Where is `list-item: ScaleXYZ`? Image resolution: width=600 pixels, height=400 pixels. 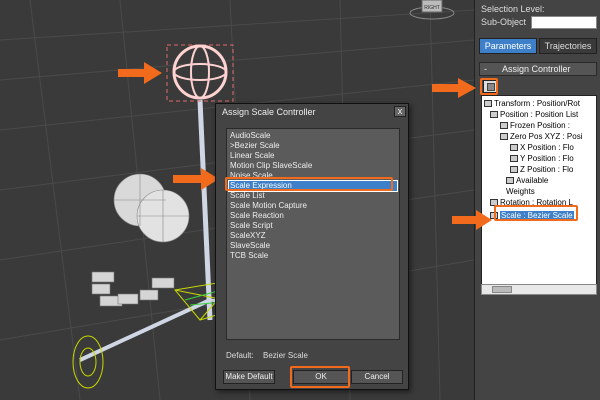
list-item: ScaleXYZ is located at coordinates (313, 236).